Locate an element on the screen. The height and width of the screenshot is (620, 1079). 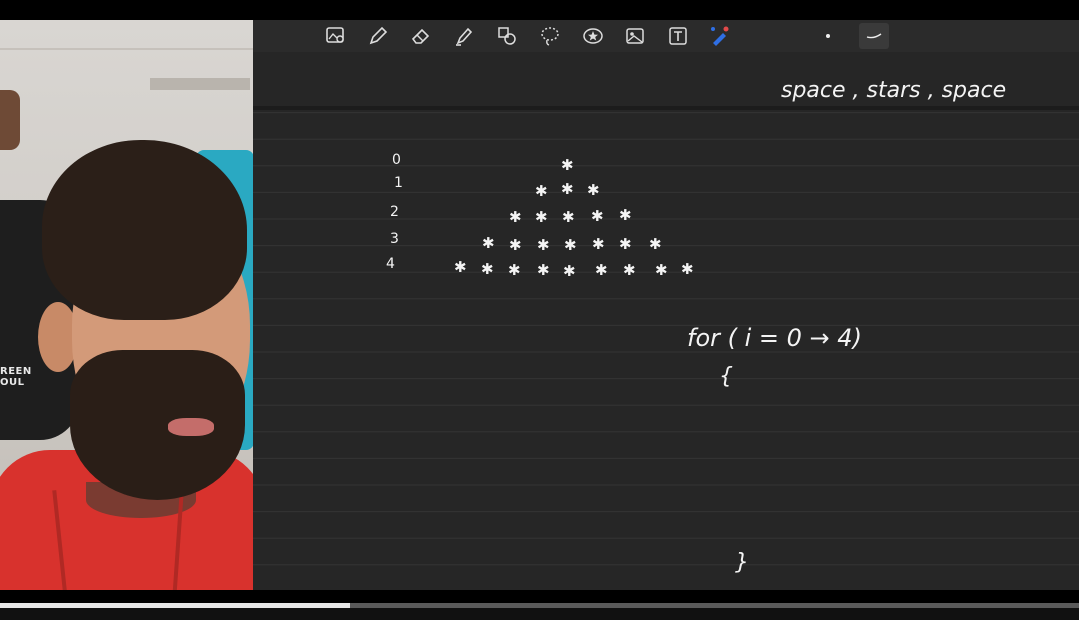
eraser-tool is located at coordinates (421, 36).